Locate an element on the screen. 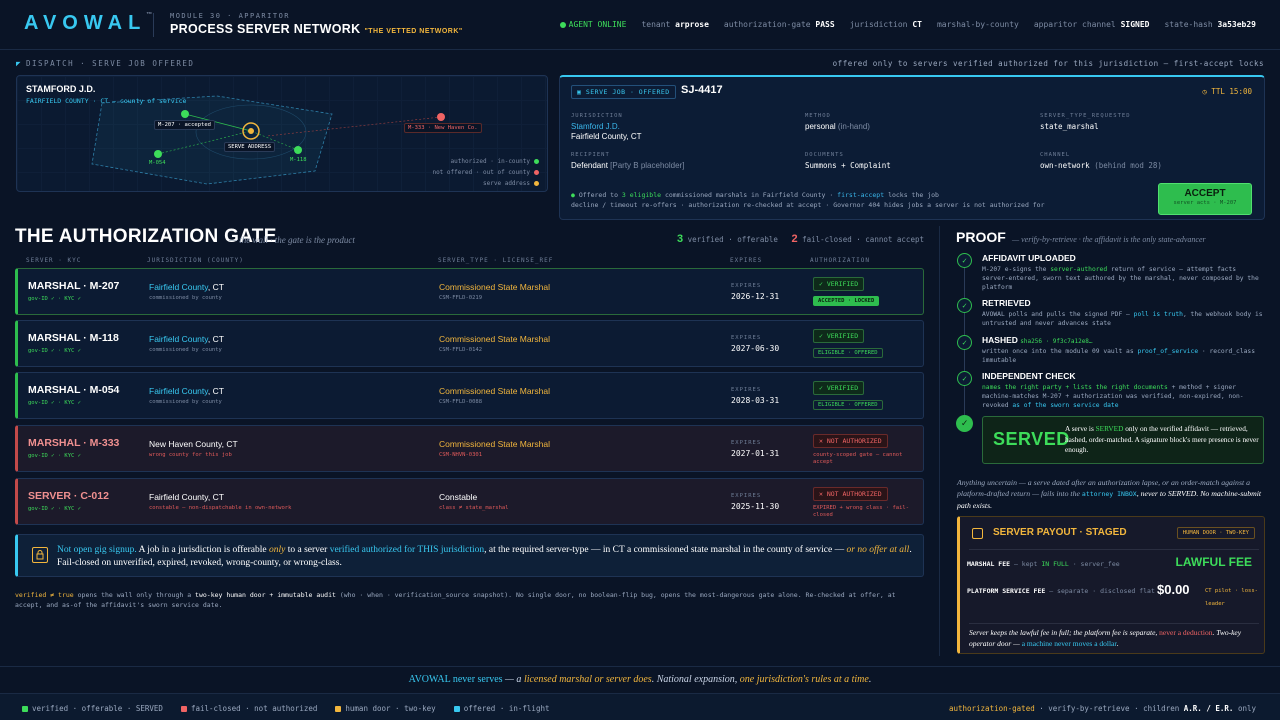 This screenshot has width=1280, height=720. tenant-status: tenant arprose is located at coordinates (675, 24).